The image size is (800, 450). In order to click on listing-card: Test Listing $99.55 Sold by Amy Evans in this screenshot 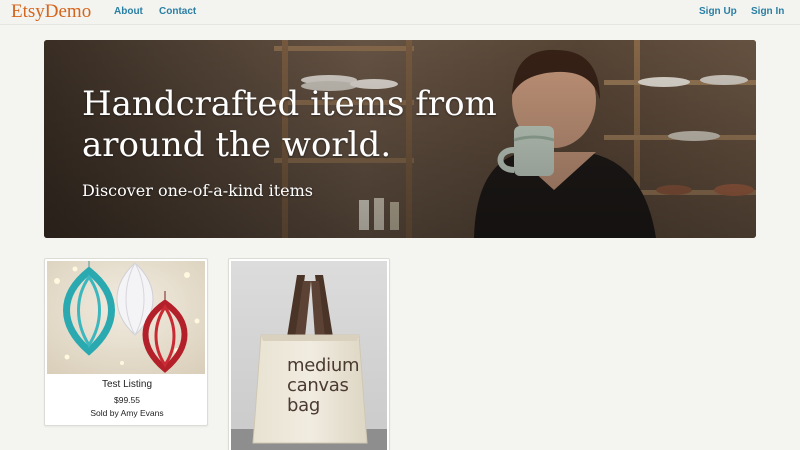, I will do `click(126, 342)`.